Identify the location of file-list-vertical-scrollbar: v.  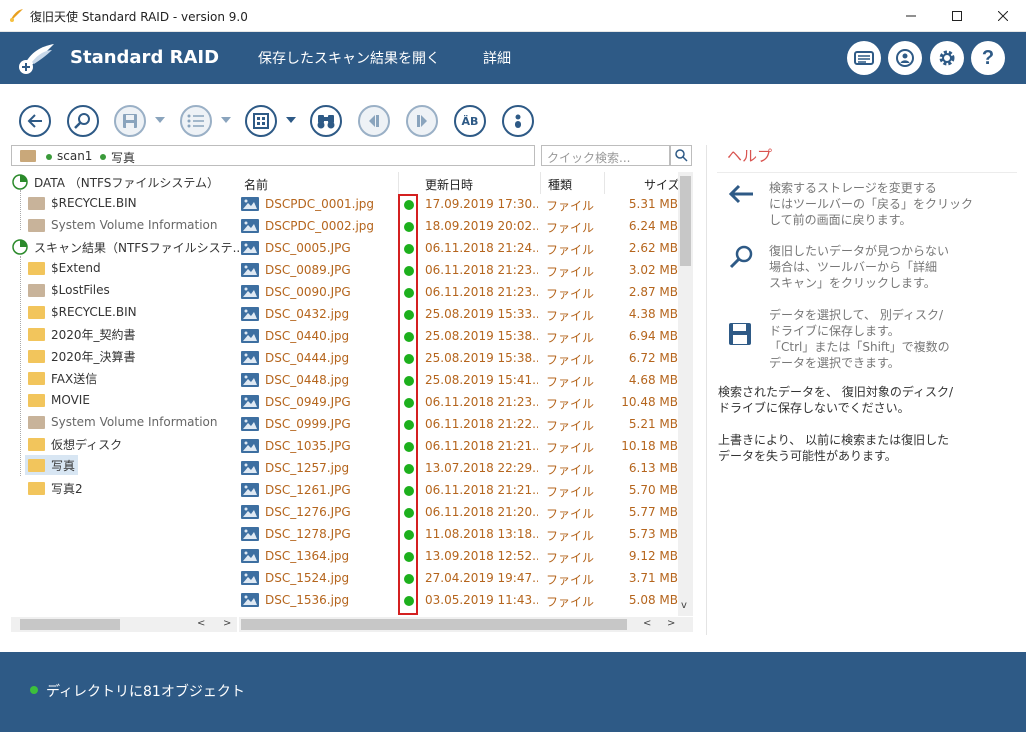
(685, 394).